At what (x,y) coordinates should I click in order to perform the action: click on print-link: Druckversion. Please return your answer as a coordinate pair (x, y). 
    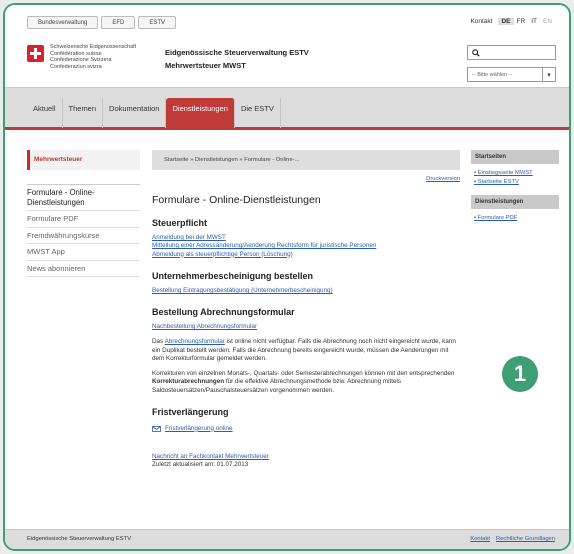
    Looking at the image, I should click on (306, 179).